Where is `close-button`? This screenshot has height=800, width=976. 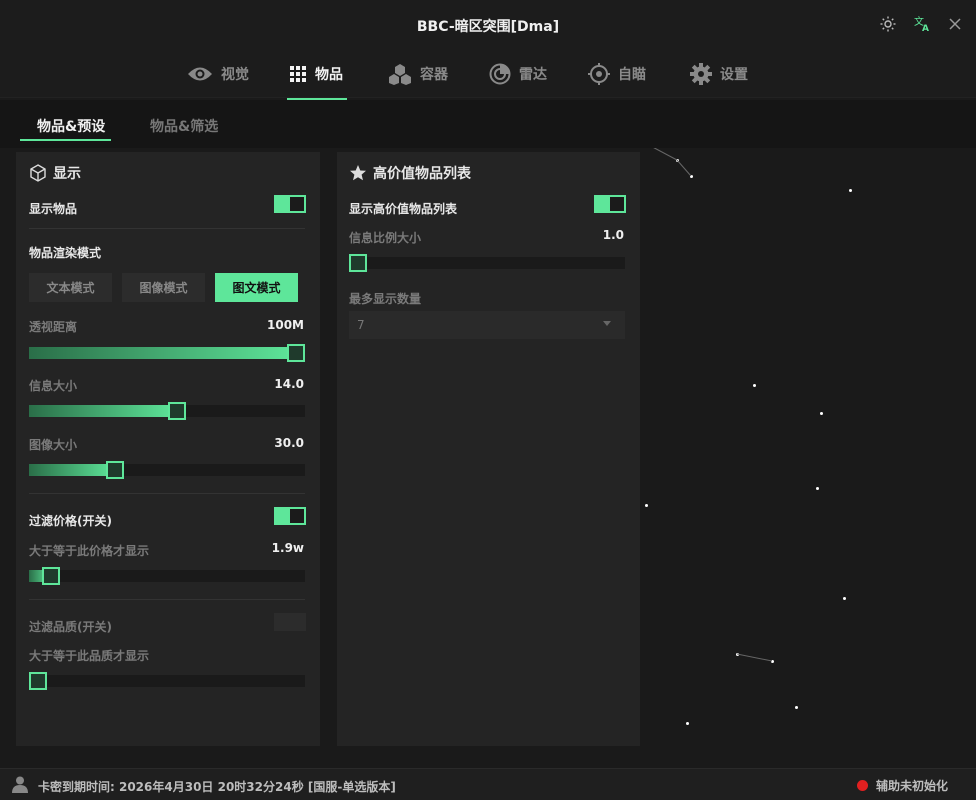
close-button is located at coordinates (955, 24).